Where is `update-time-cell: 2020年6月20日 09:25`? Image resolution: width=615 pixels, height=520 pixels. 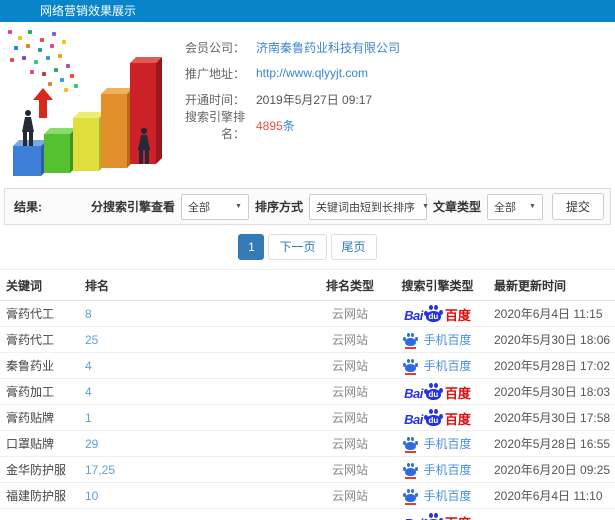
update-time-cell: 2020年6月20日 09:25 is located at coordinates (552, 470).